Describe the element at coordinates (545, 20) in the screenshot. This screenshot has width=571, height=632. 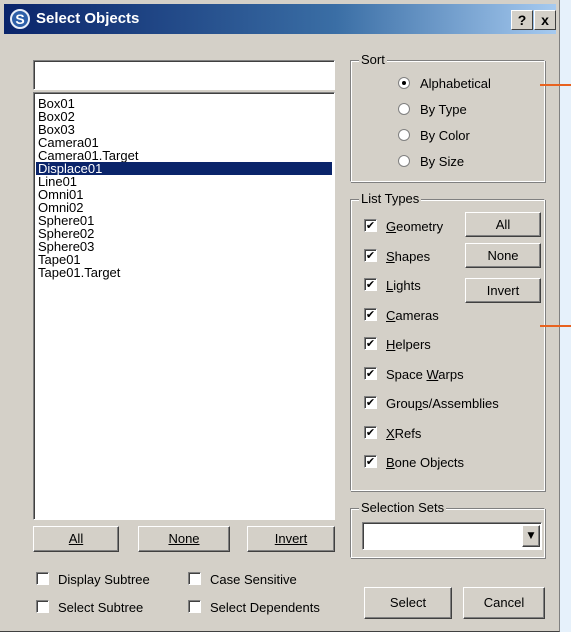
I see `close-button: x` at that location.